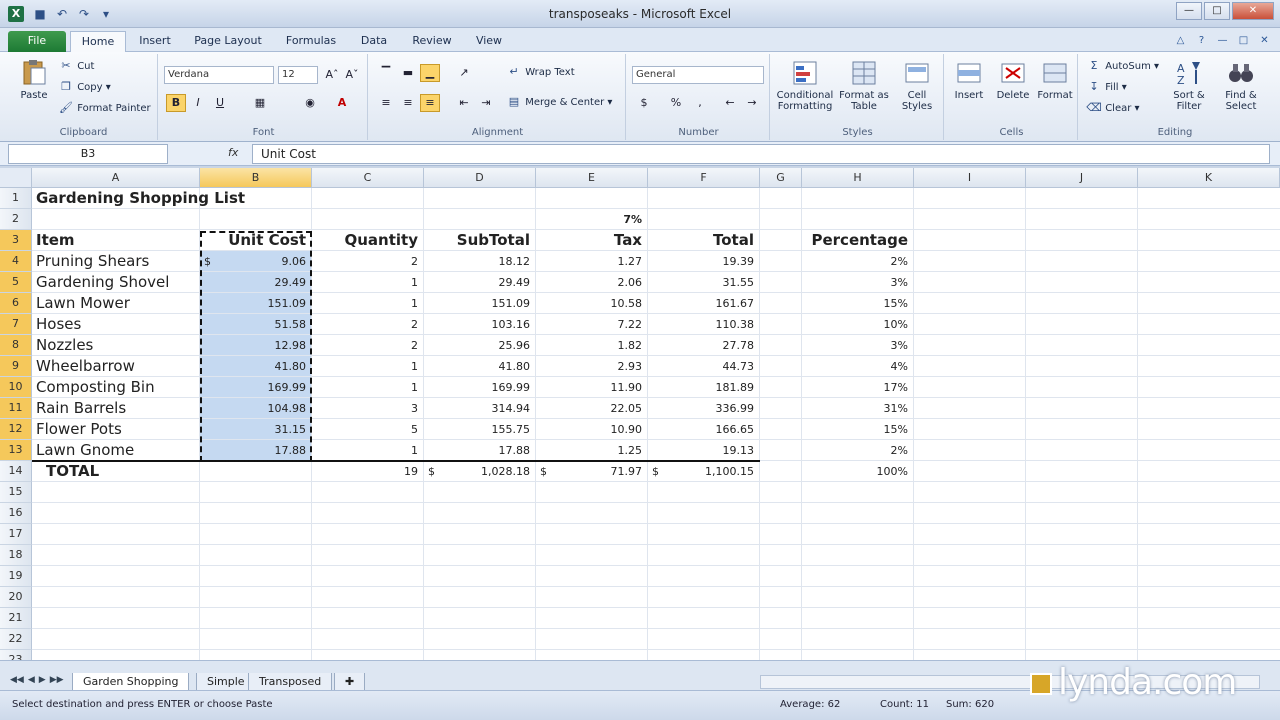 Image resolution: width=1280 pixels, height=720 pixels. I want to click on align-bottom-icon: ▁, so click(430, 73).